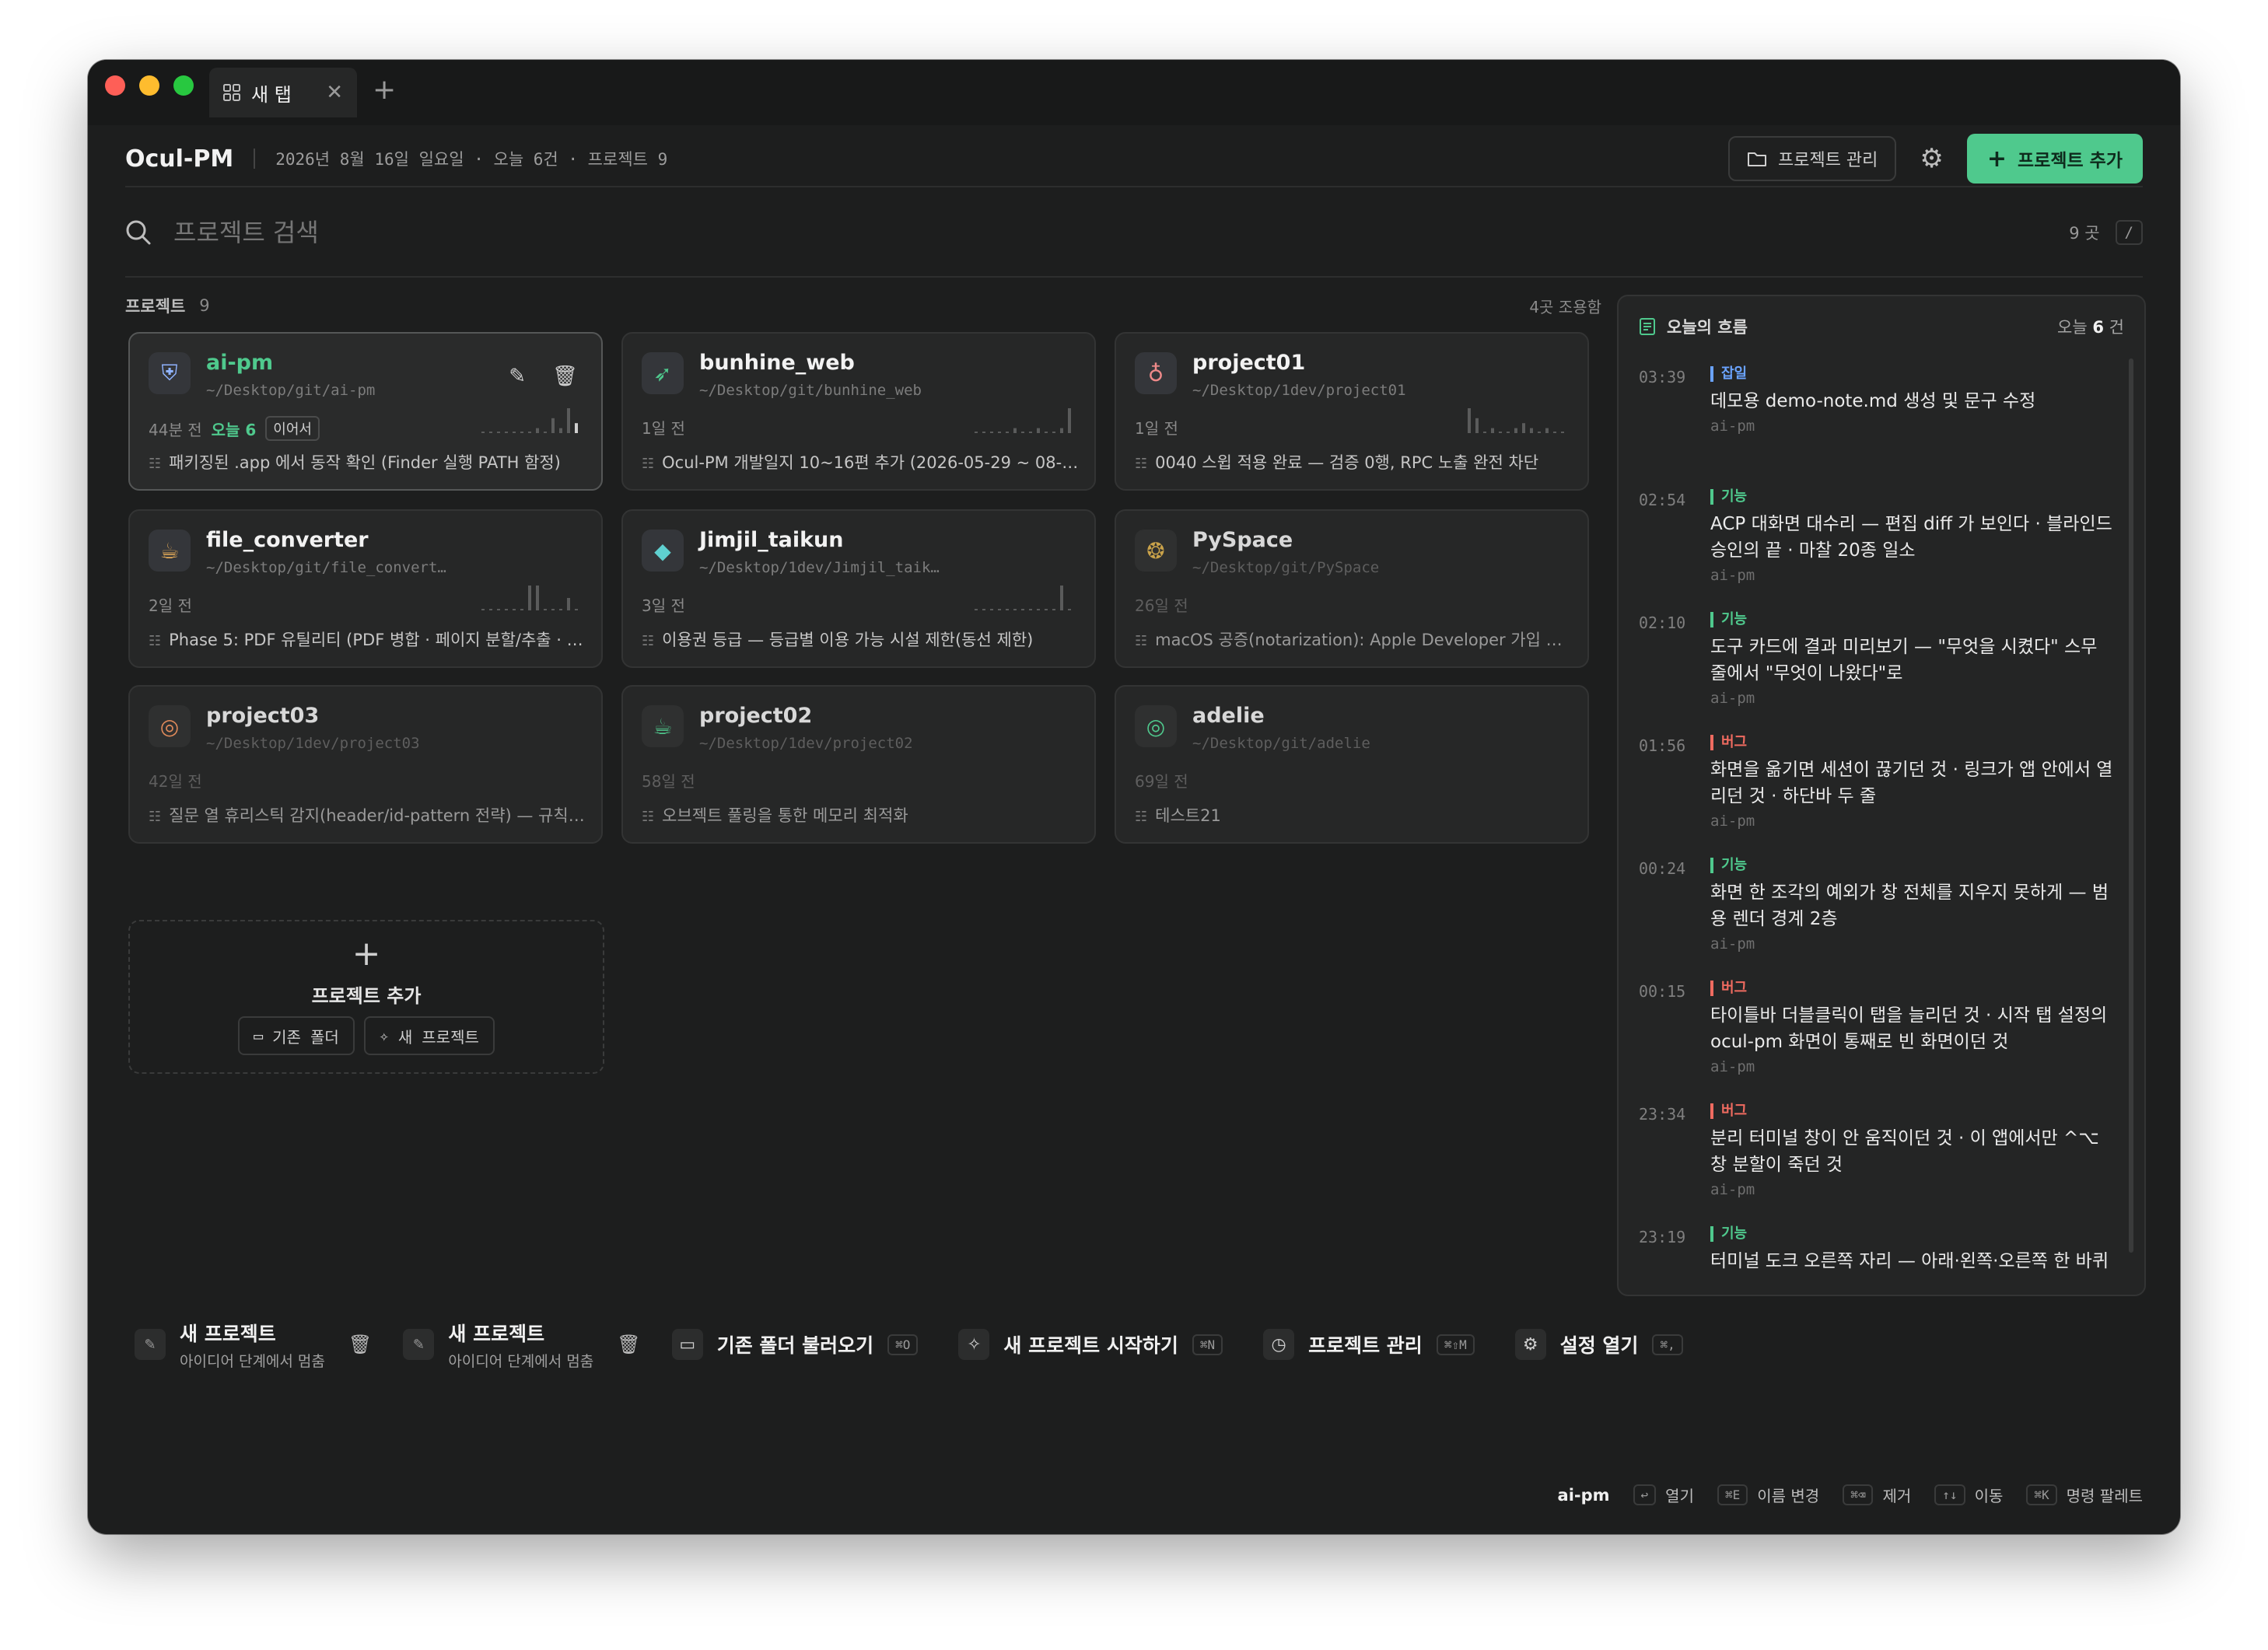 This screenshot has width=2268, height=1650. Describe the element at coordinates (1645, 1494) in the screenshot. I see `shortcut-key: ↩` at that location.